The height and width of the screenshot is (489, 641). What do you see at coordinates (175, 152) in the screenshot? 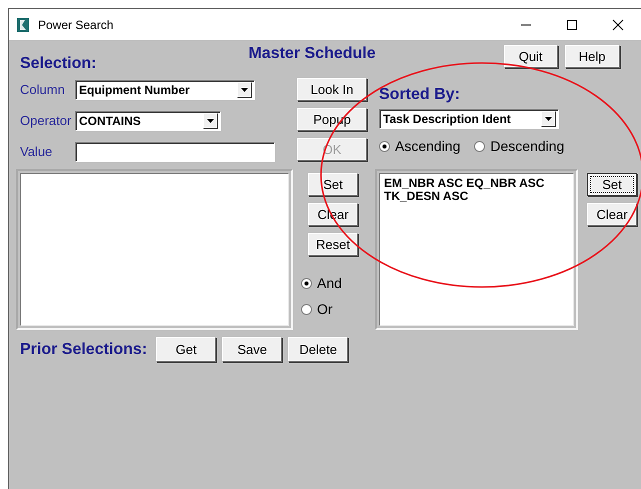
I see `value-field` at bounding box center [175, 152].